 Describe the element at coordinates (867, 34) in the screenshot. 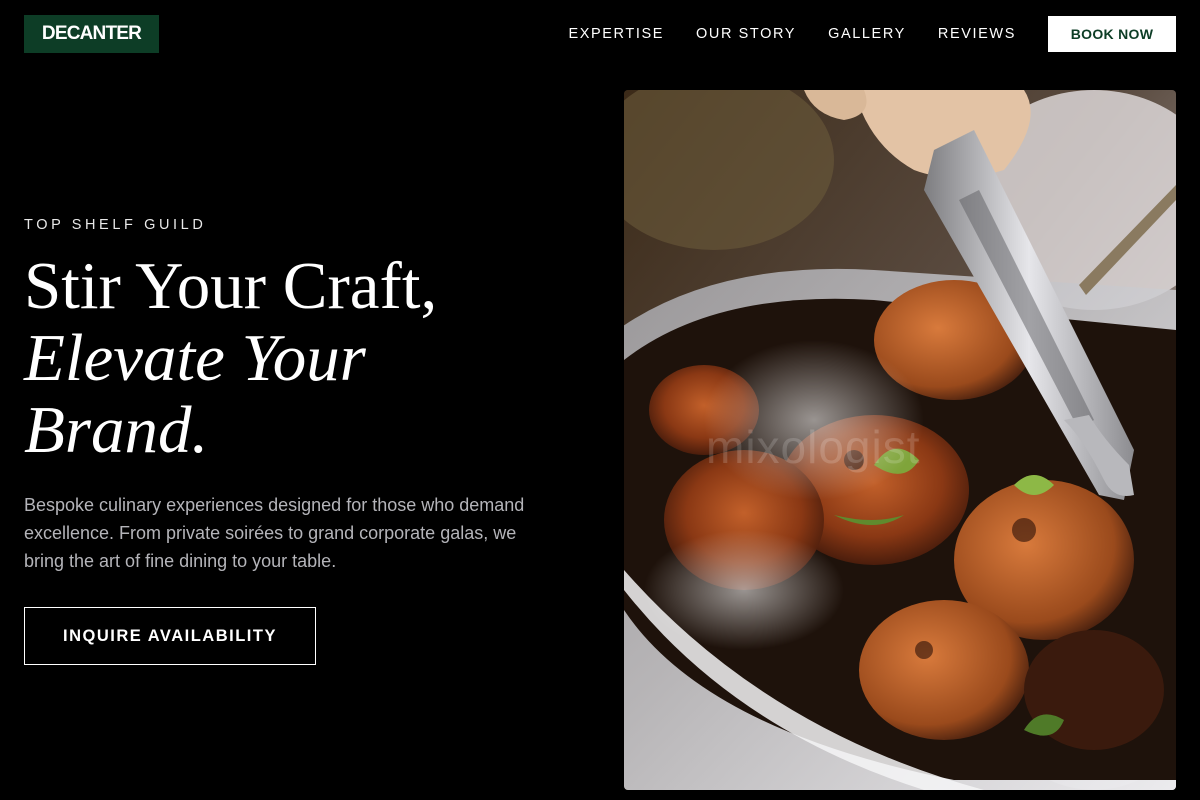

I see `nav-link-gallery: GALLERY` at that location.